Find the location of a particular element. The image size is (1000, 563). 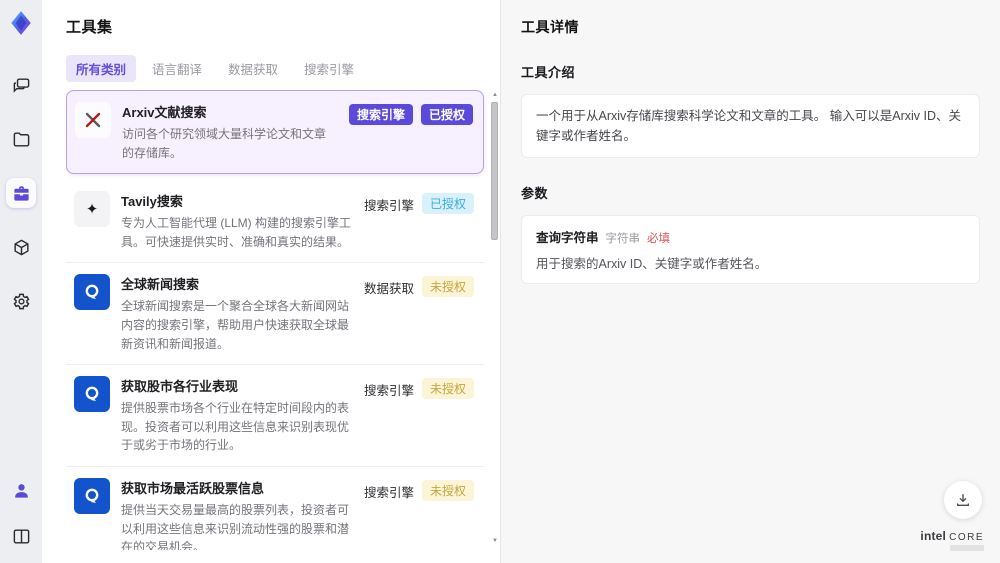

param-type: 字符串 is located at coordinates (623, 239).